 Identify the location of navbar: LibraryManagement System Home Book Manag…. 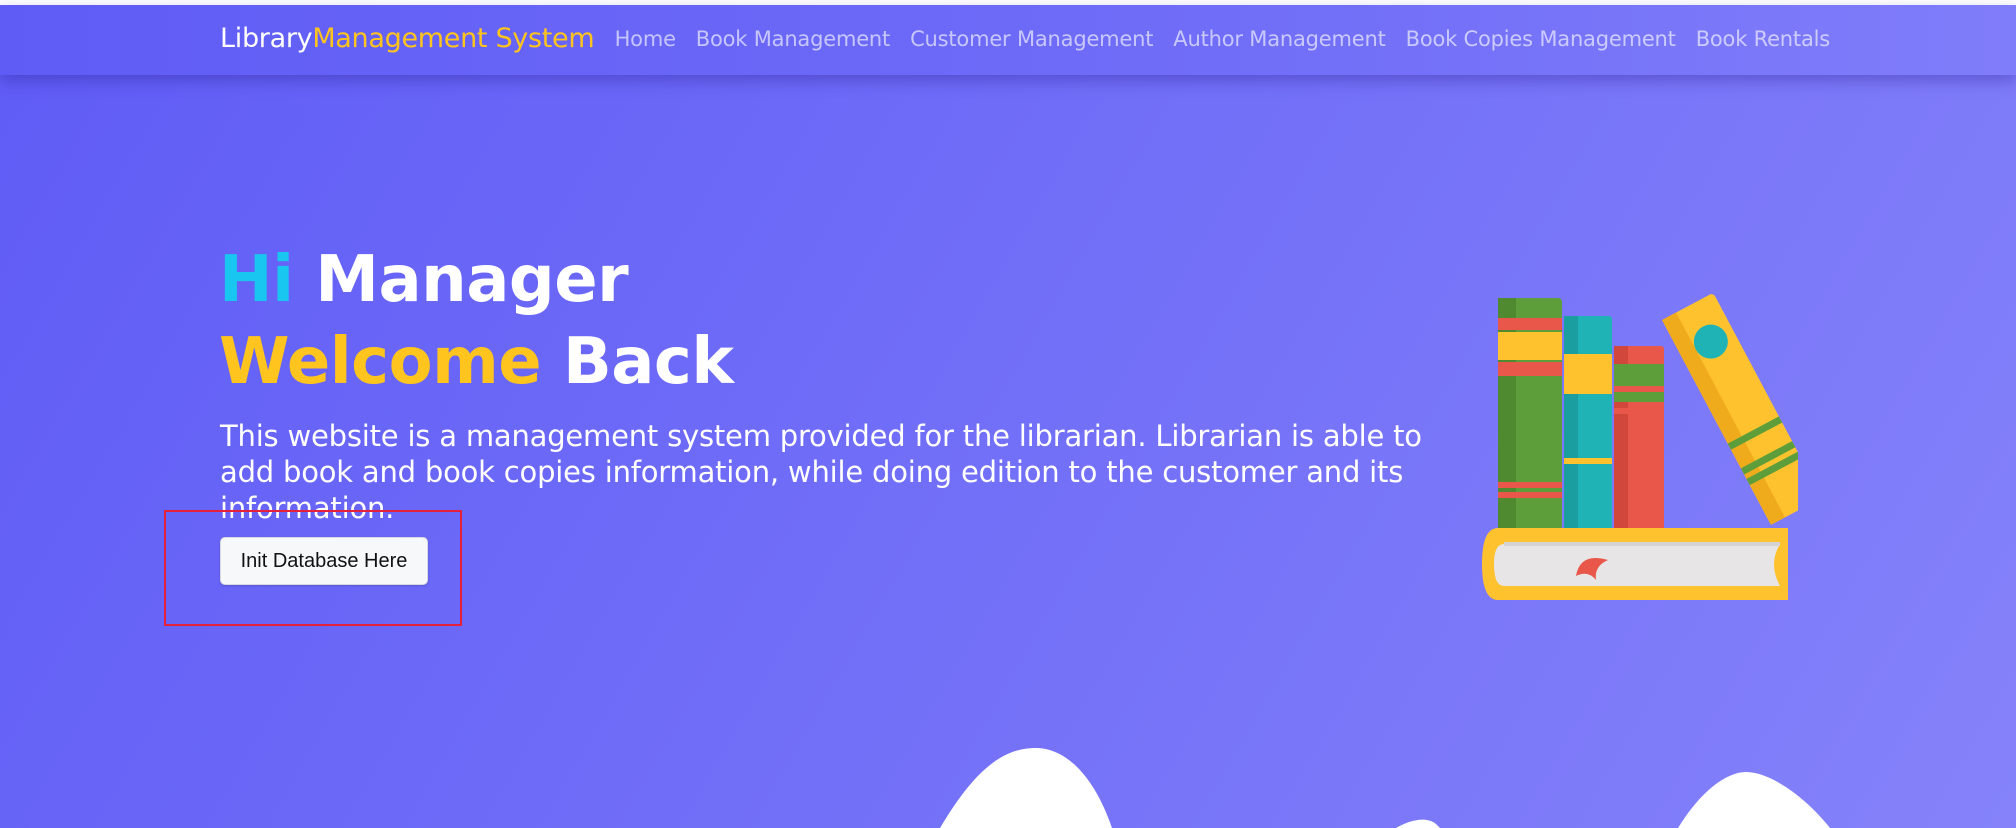
(1008, 40).